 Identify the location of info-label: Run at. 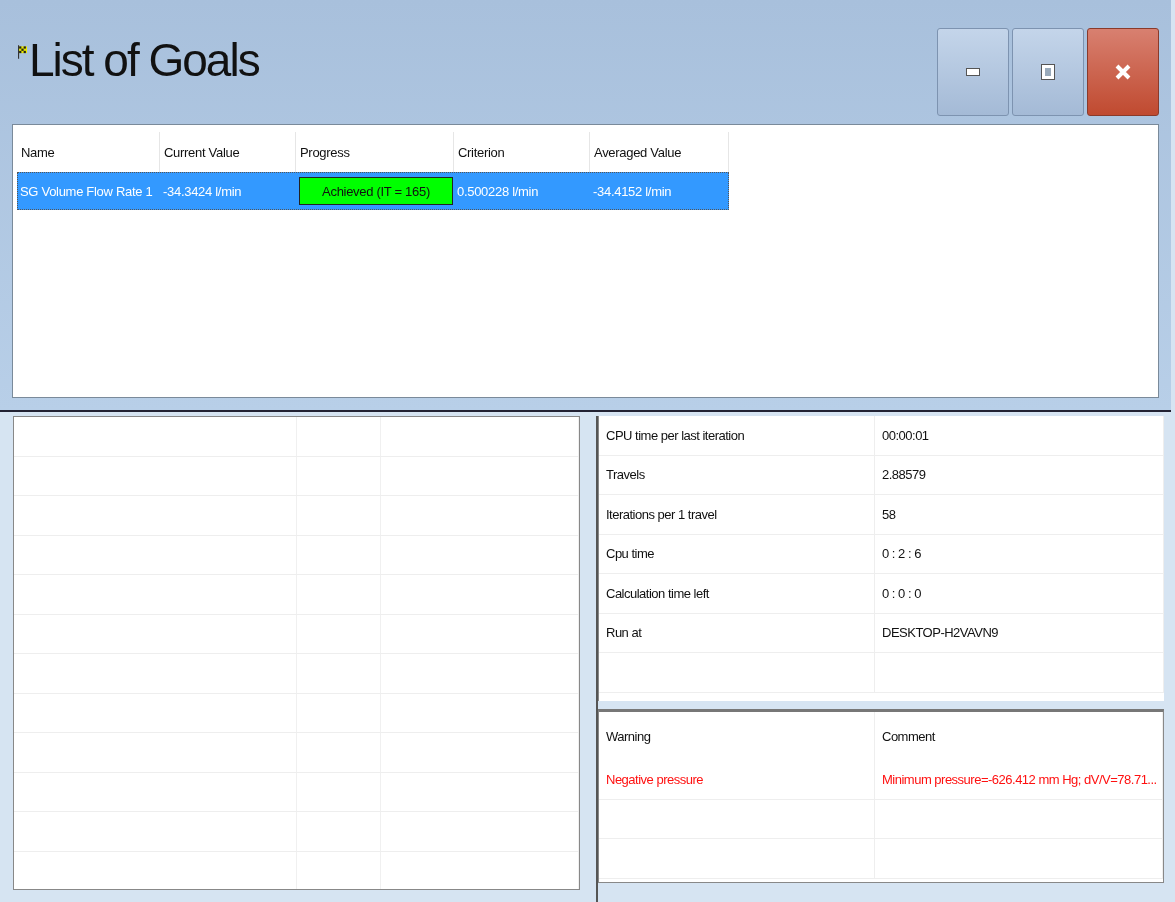
(737, 632).